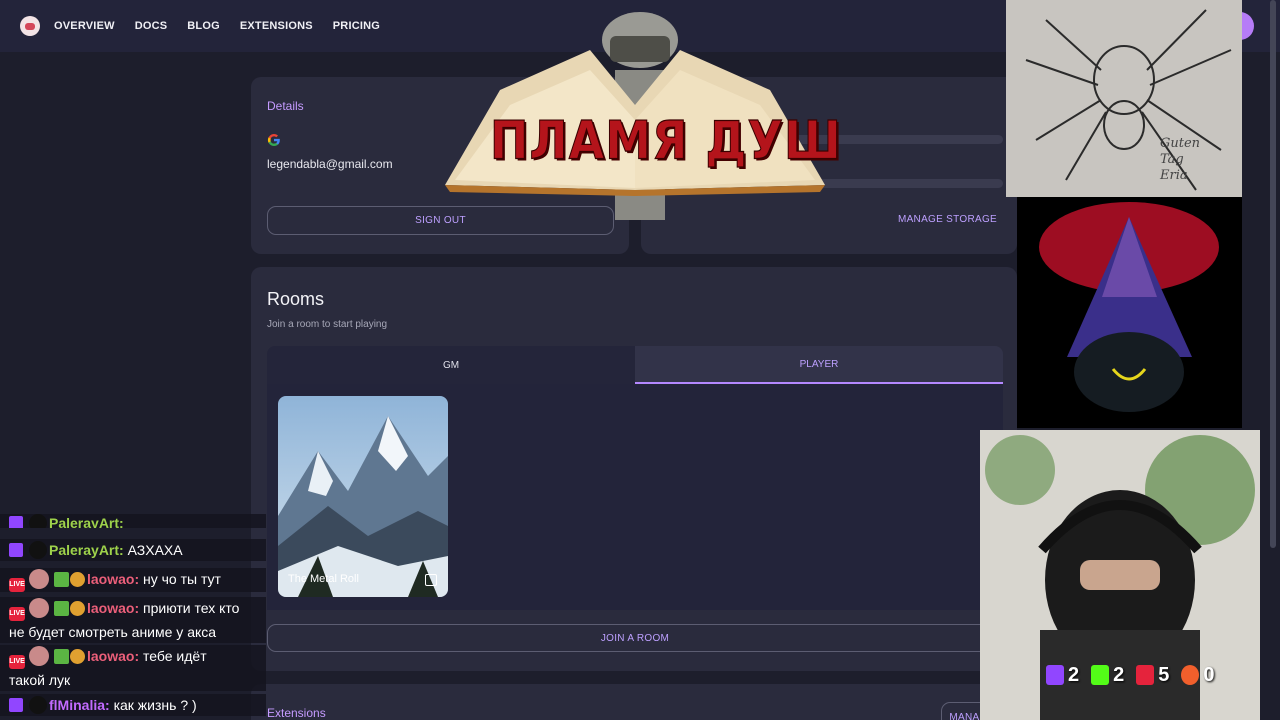 The height and width of the screenshot is (720, 1280). What do you see at coordinates (431, 580) in the screenshot?
I see `enter-room-icon` at bounding box center [431, 580].